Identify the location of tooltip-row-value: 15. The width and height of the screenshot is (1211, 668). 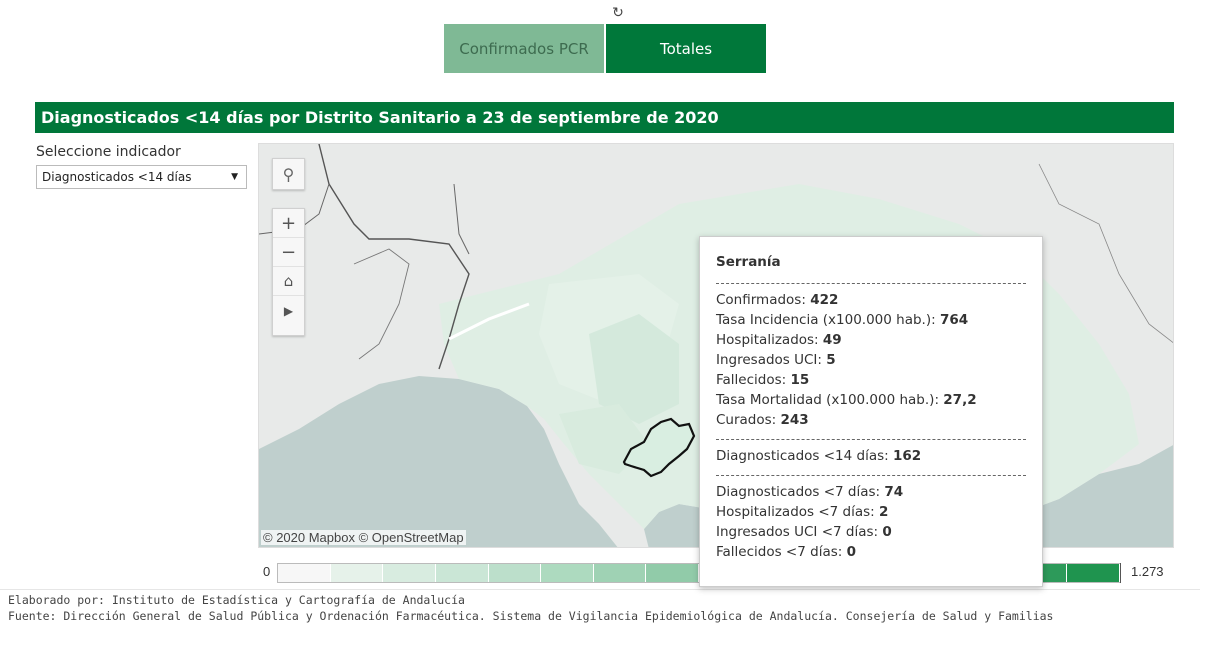
(800, 380).